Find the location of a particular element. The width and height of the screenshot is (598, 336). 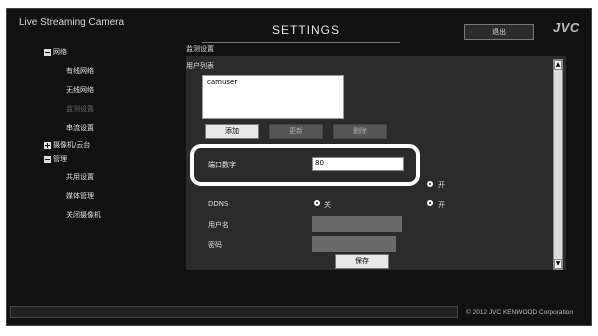

username-field is located at coordinates (357, 224).